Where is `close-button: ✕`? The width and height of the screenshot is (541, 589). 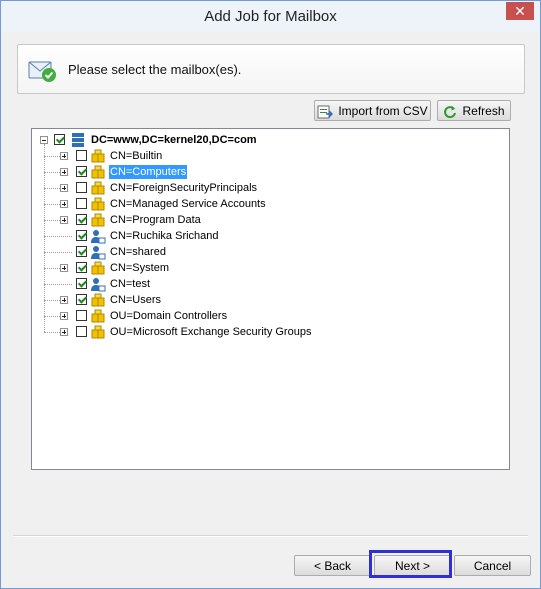
close-button: ✕ is located at coordinates (520, 11).